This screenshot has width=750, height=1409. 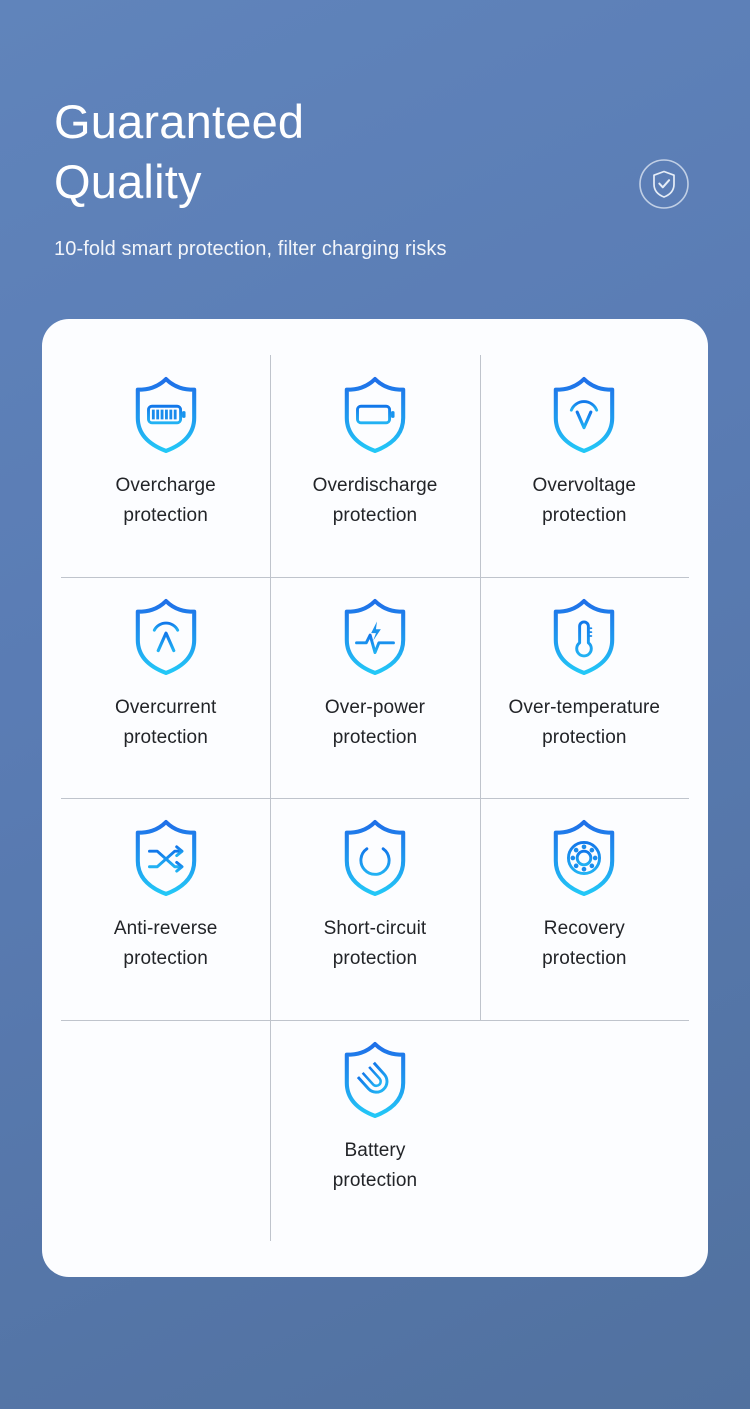 I want to click on shield-hub-nodes-icon, so click(x=584, y=858).